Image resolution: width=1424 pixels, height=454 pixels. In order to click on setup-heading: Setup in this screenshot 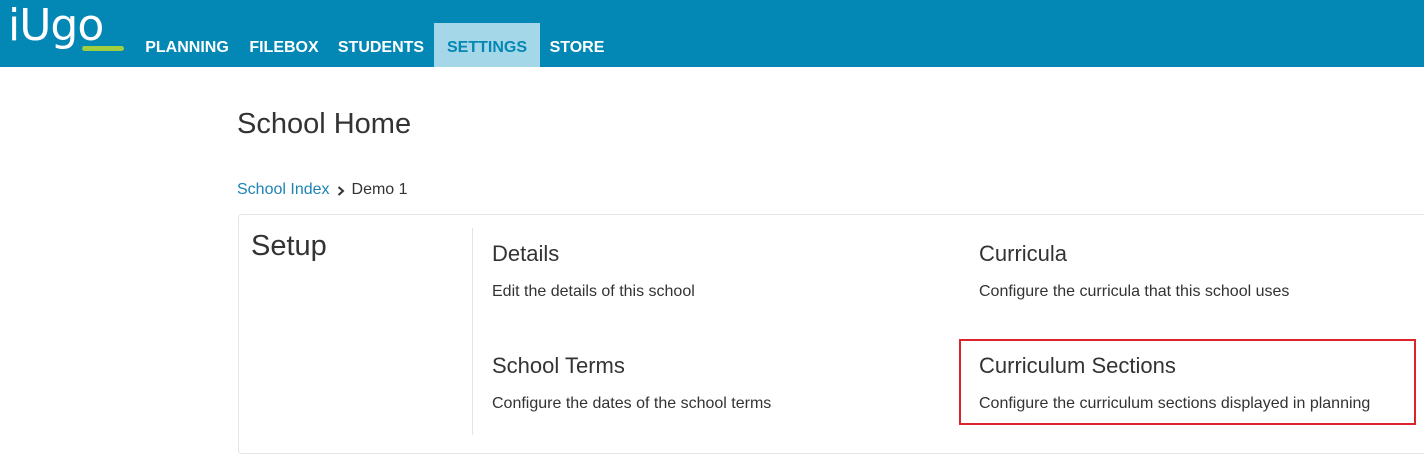, I will do `click(289, 246)`.